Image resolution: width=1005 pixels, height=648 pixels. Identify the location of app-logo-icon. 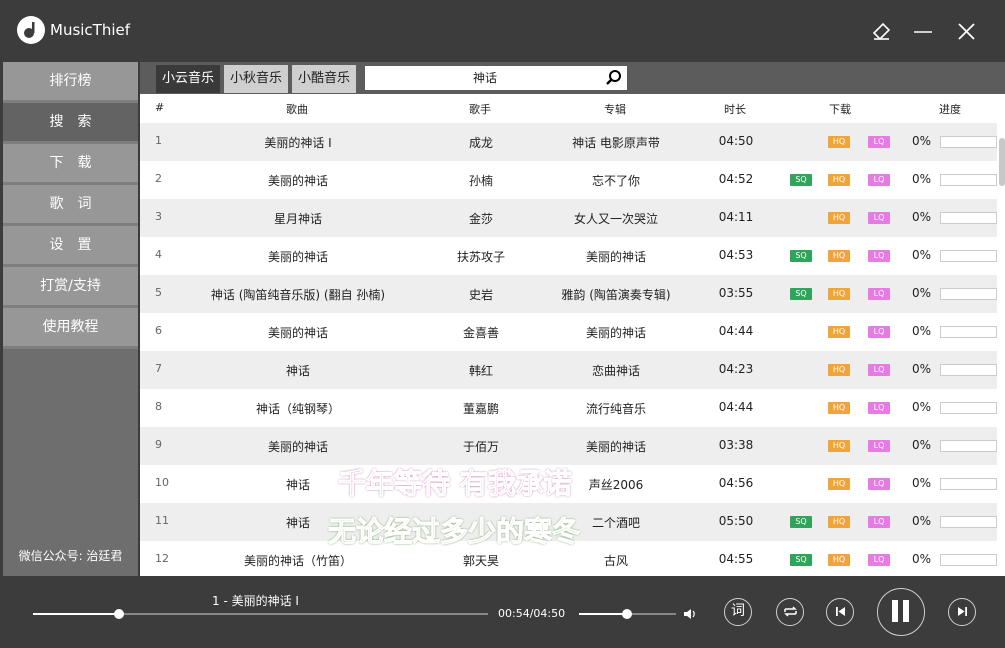
(31, 30).